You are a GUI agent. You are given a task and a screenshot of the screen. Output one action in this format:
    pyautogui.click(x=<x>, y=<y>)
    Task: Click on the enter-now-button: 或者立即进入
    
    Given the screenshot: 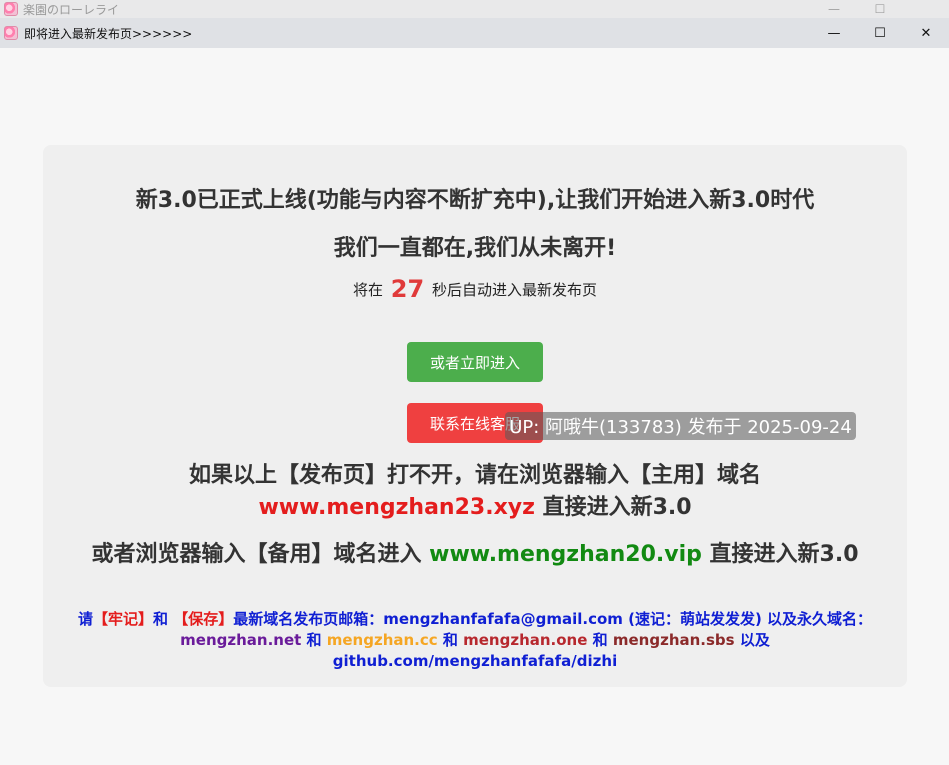 What is the action you would take?
    pyautogui.click(x=475, y=362)
    